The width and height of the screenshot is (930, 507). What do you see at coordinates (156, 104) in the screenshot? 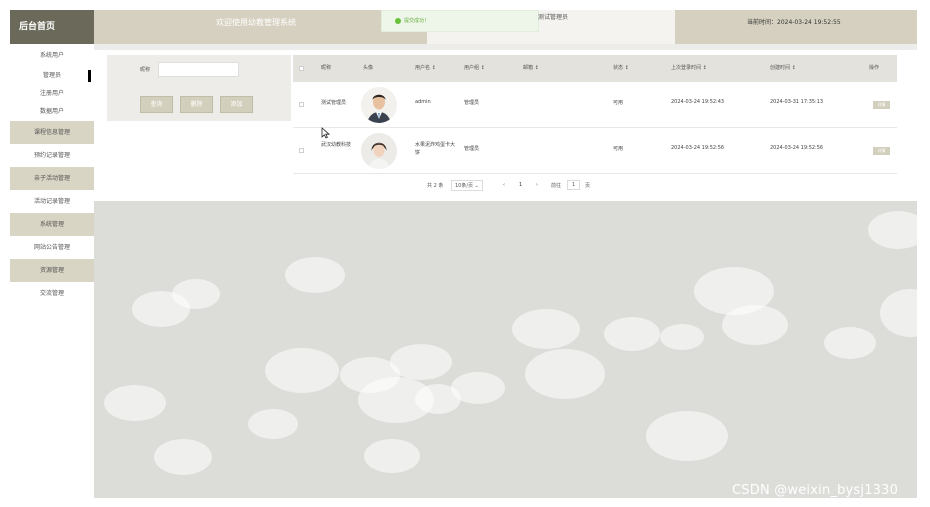
I see `query-button: 查询` at bounding box center [156, 104].